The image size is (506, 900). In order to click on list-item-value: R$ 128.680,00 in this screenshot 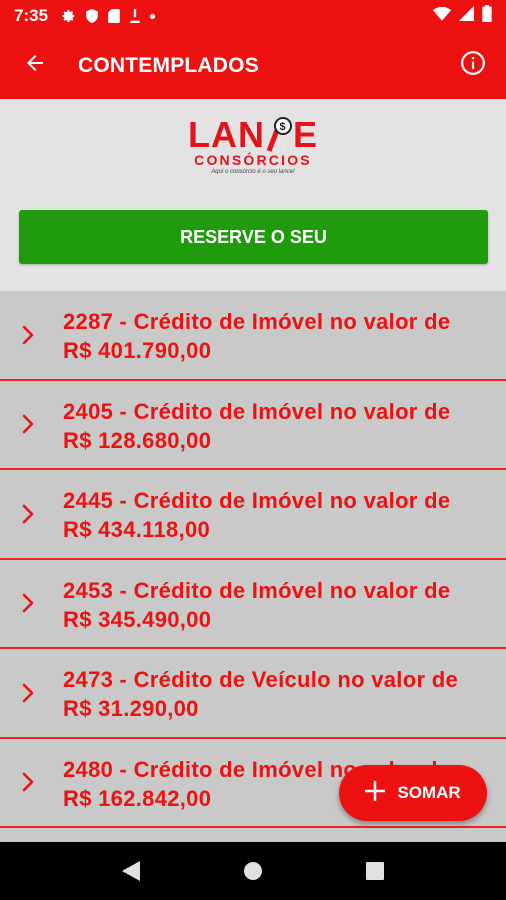, I will do `click(137, 440)`.